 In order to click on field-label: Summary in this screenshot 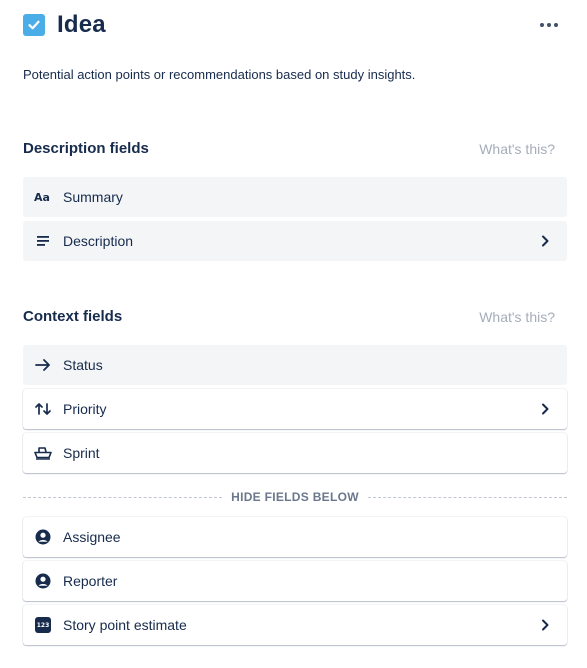, I will do `click(93, 197)`.